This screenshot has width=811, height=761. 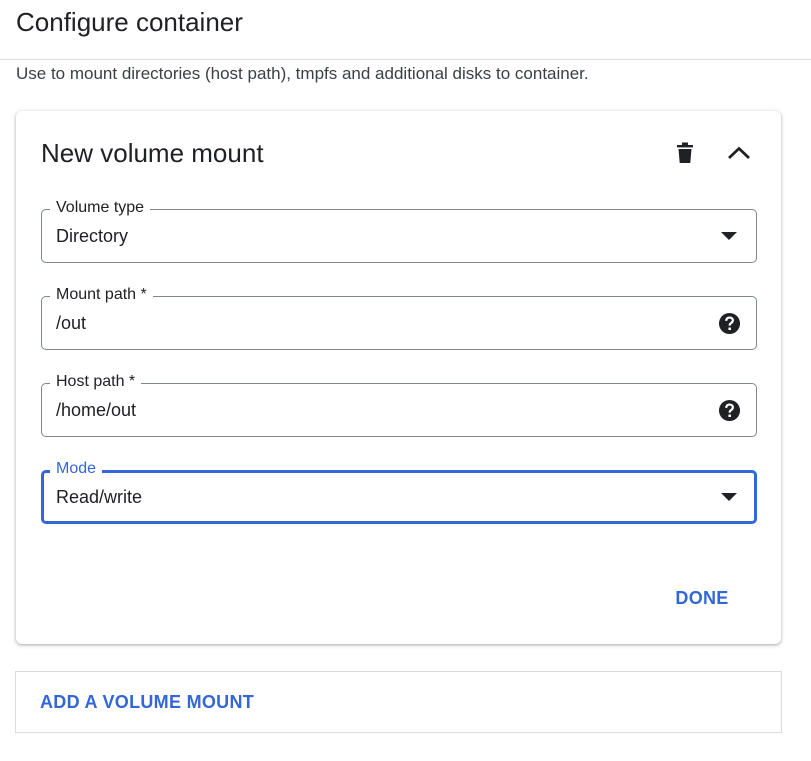 What do you see at coordinates (99, 497) in the screenshot?
I see `mode-value: Read/write` at bounding box center [99, 497].